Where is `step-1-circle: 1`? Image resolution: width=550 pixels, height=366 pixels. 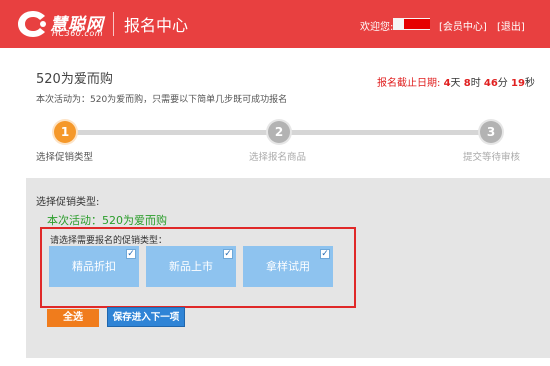 step-1-circle: 1 is located at coordinates (65, 132).